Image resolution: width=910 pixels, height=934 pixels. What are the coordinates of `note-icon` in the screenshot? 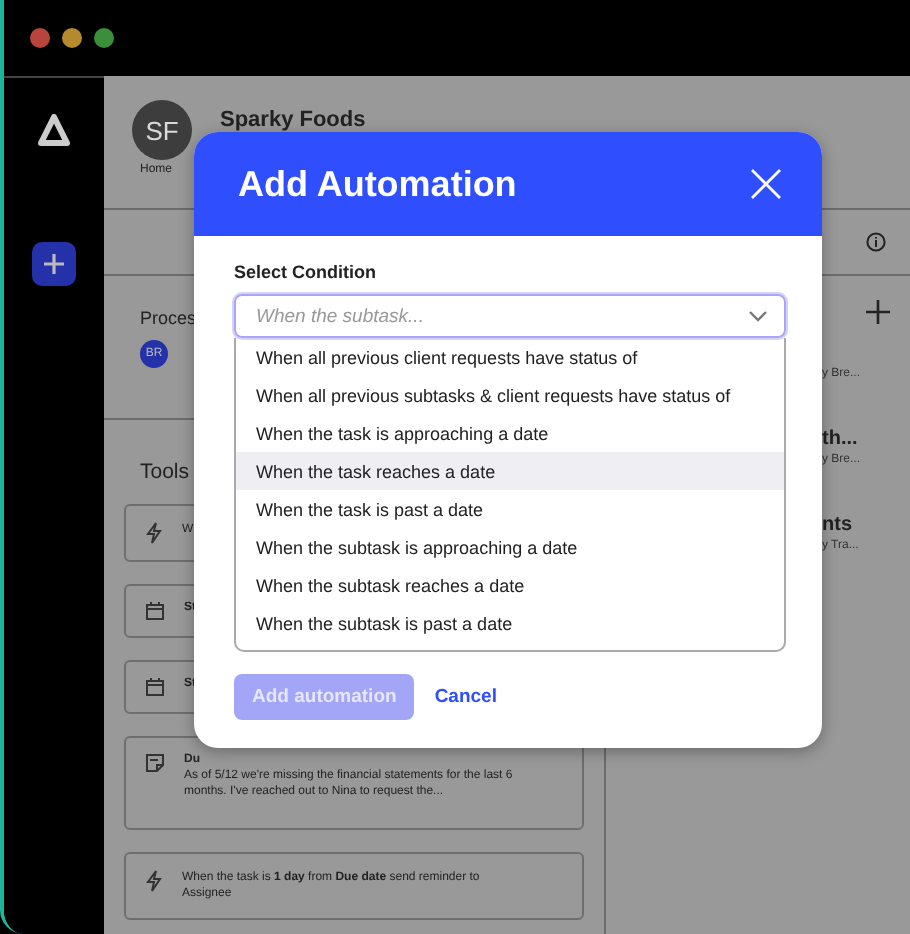 It's located at (155, 763).